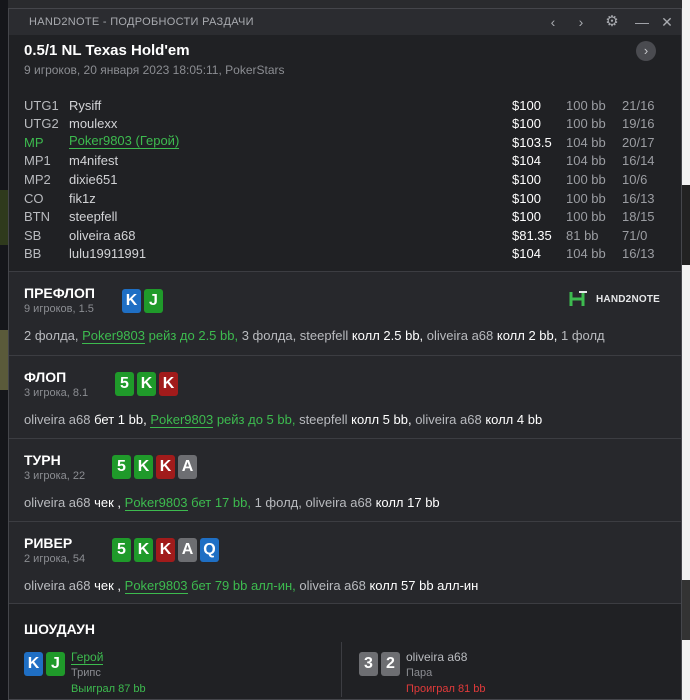 This screenshot has height=700, width=690. I want to click on player-name: oliveira a68, so click(102, 235).